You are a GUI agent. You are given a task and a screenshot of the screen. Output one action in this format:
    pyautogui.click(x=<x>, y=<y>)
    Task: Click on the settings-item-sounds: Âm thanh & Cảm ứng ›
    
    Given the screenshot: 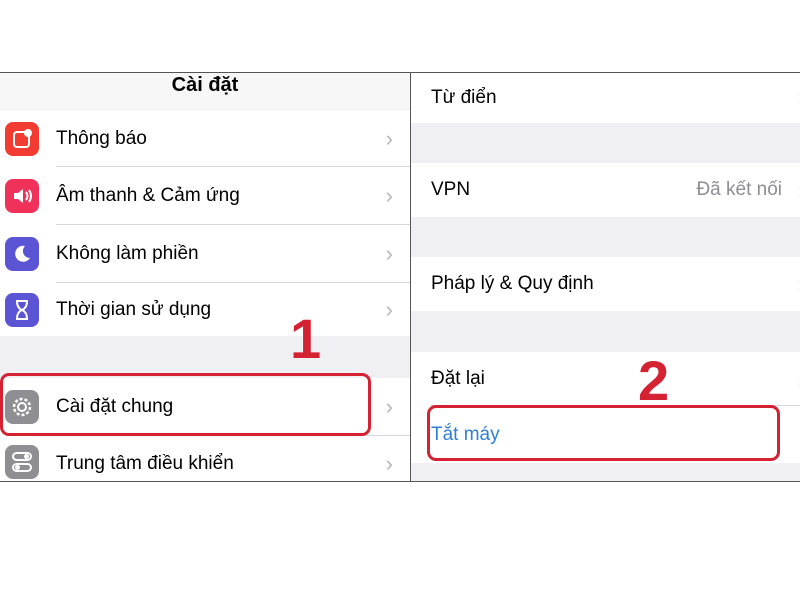 What is the action you would take?
    pyautogui.click(x=205, y=196)
    